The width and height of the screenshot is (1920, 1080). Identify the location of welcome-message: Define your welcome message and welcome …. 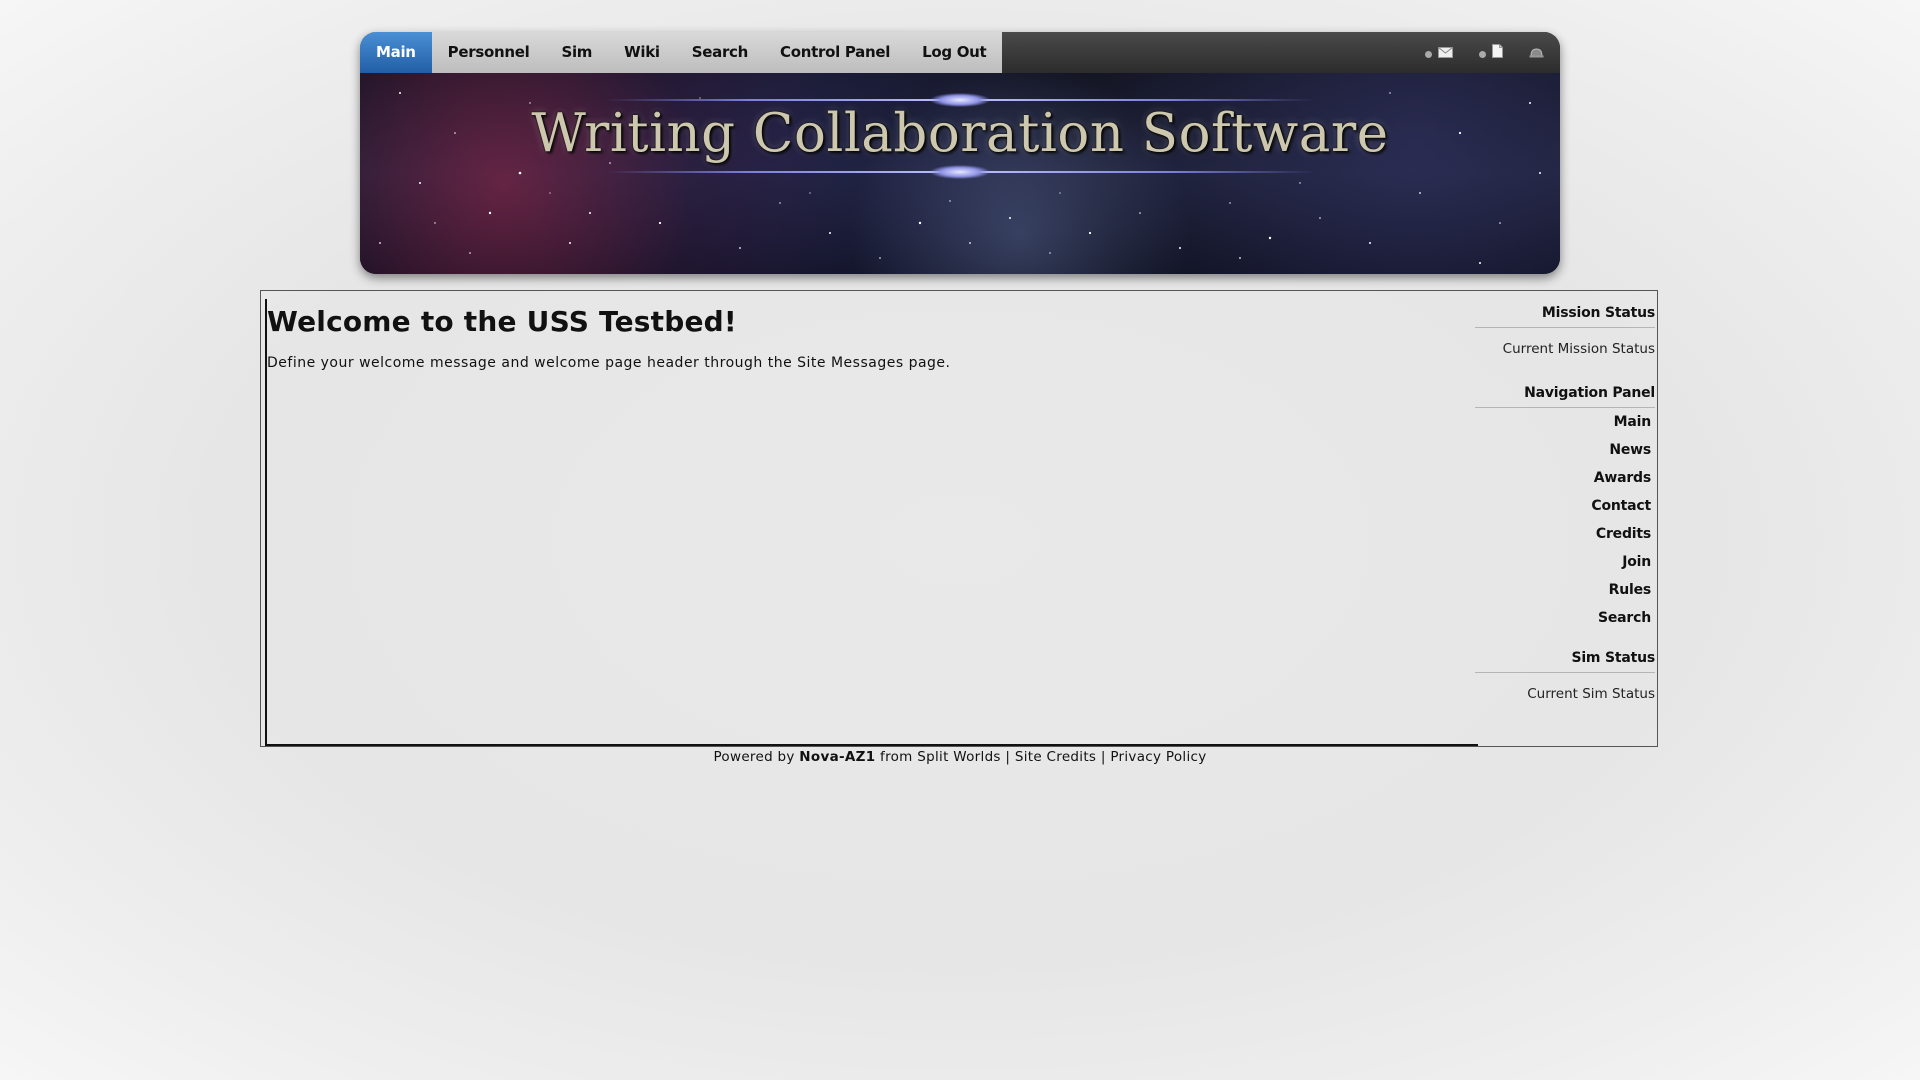
(609, 363).